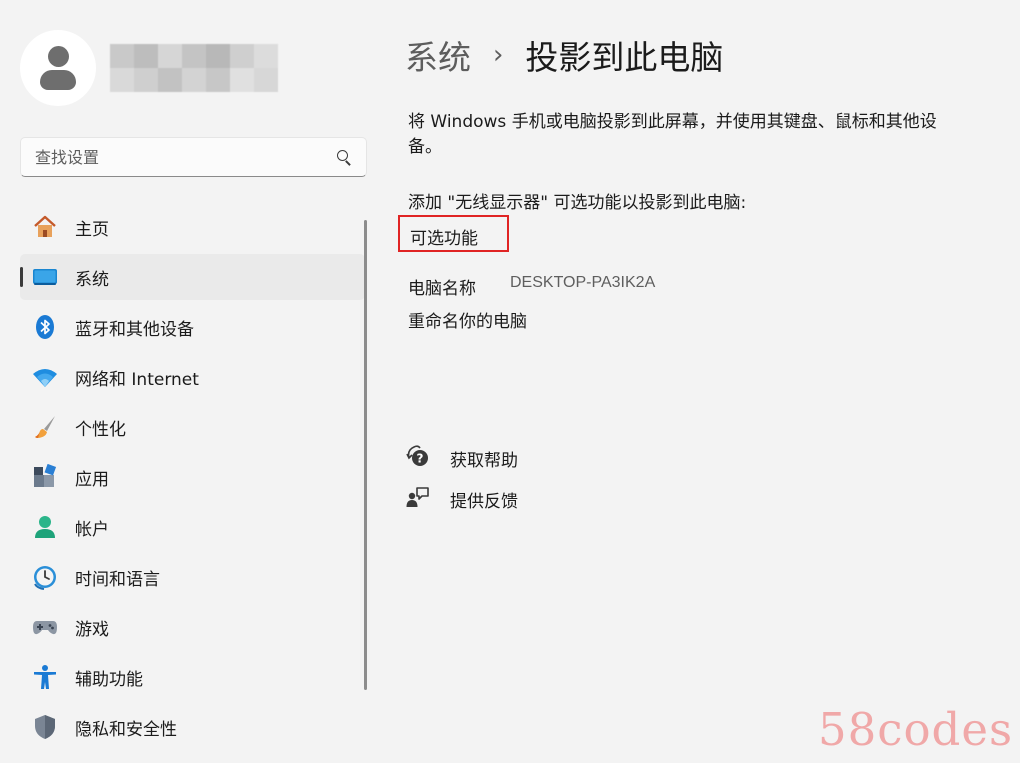  I want to click on home-icon, so click(45, 227).